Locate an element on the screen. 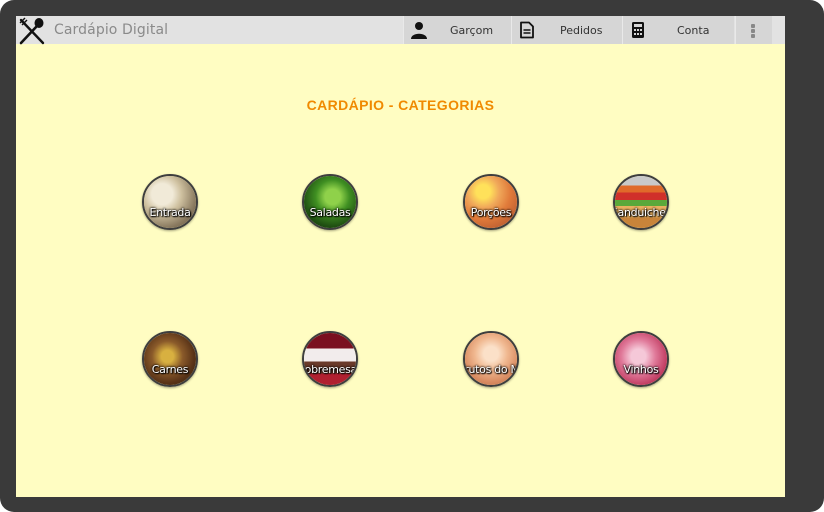  dessert-image is located at coordinates (330, 359).